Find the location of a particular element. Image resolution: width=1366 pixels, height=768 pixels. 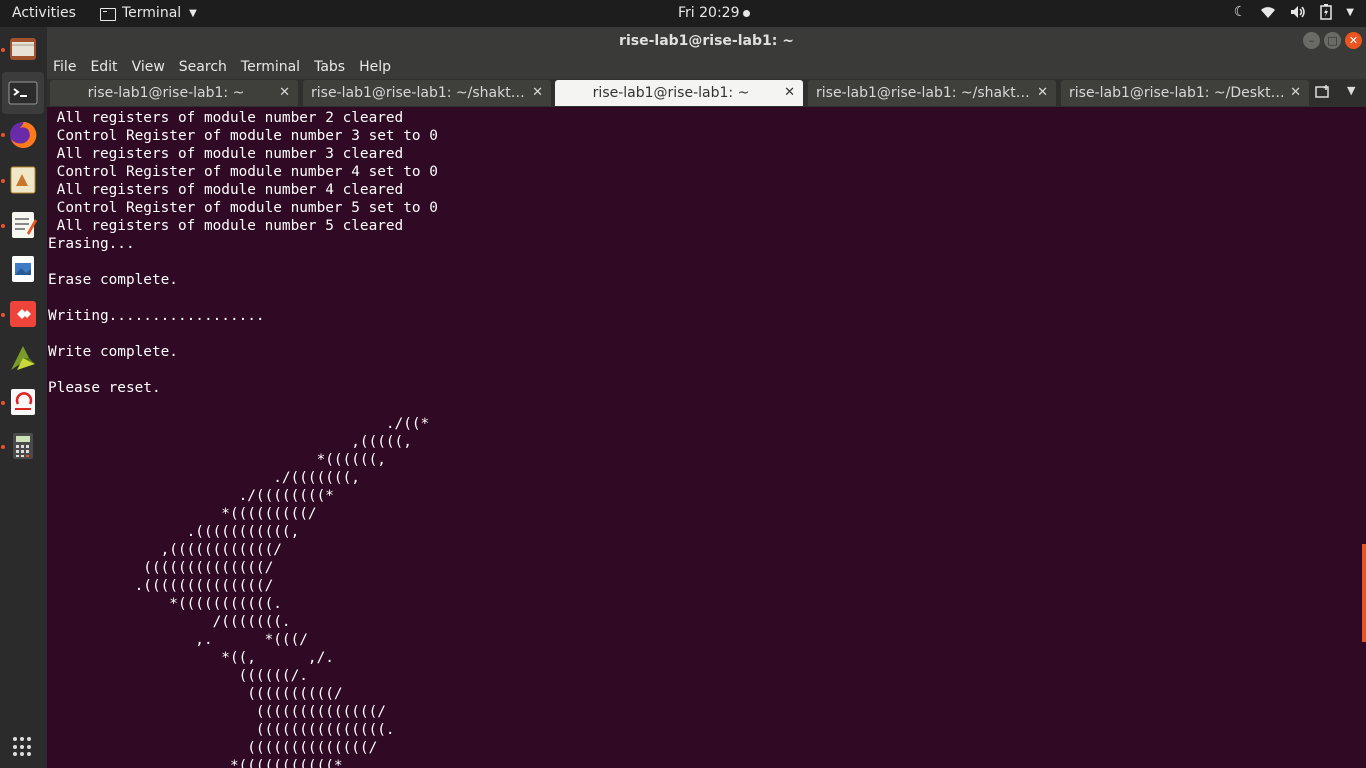

scrollbar-thumb is located at coordinates (1364, 593).